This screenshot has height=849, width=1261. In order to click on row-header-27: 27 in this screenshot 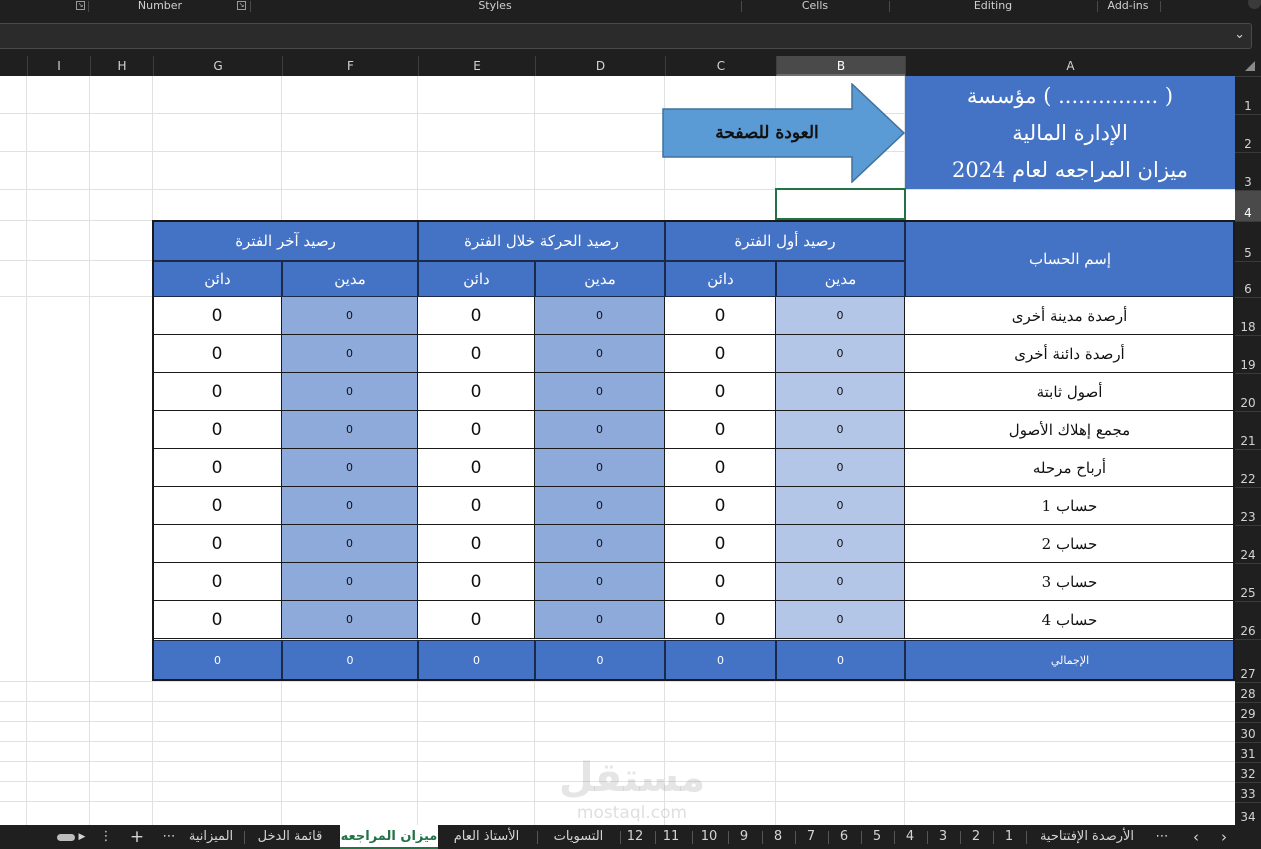, I will do `click(1248, 660)`.